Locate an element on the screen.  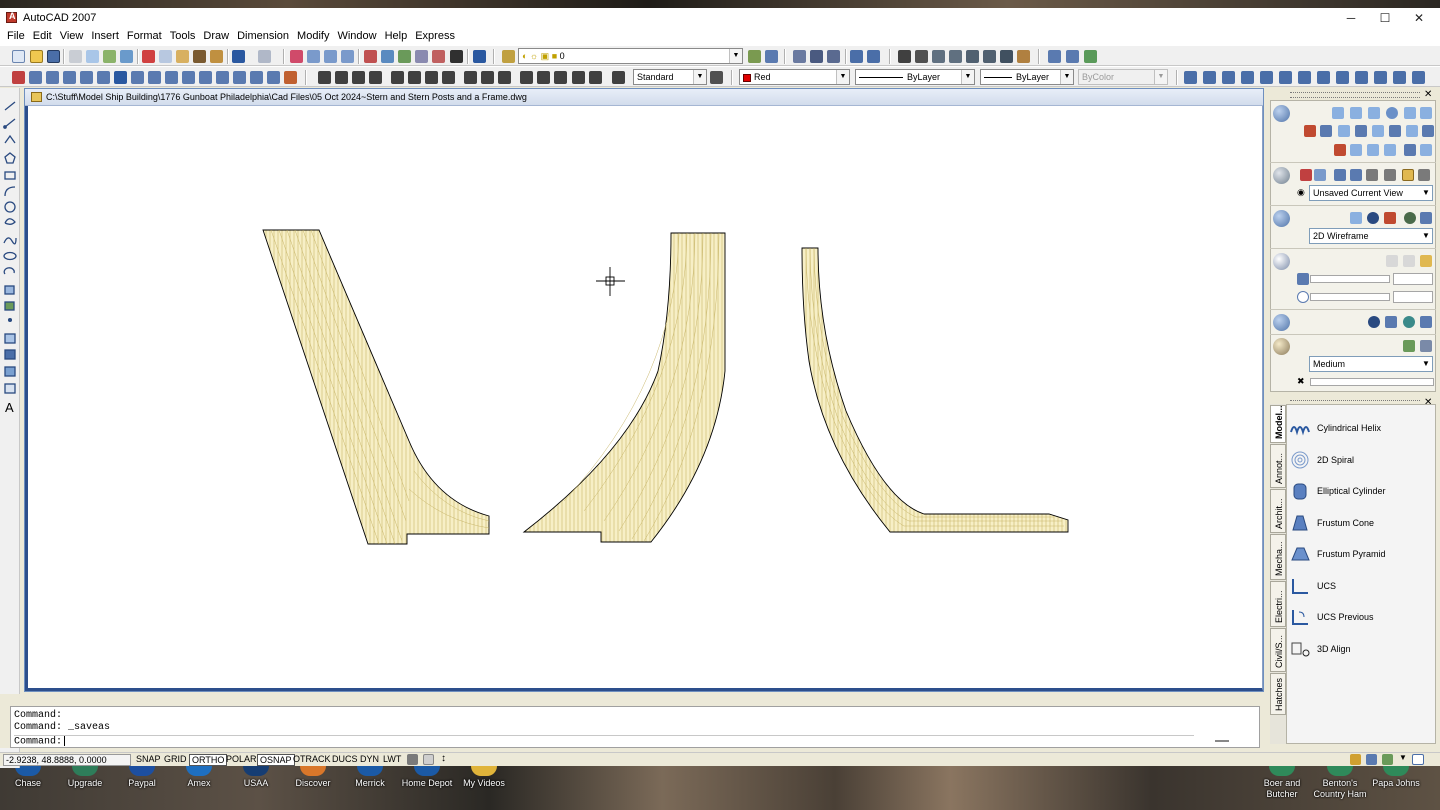
copy-icon is located at coordinates (165, 56).